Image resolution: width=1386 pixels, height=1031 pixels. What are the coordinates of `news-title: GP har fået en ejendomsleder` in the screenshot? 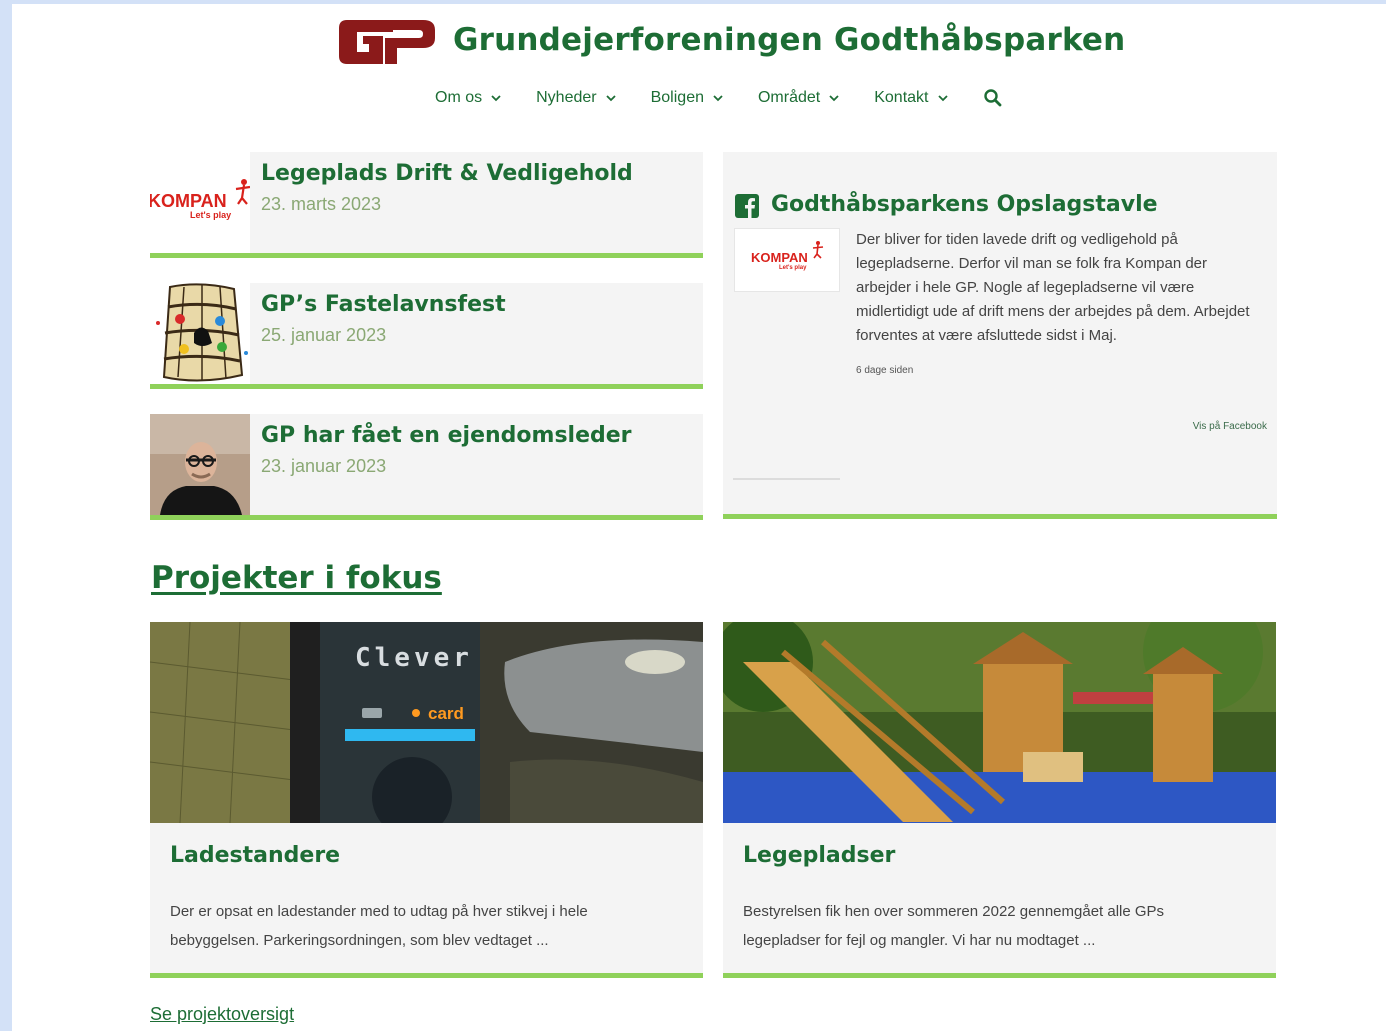 It's located at (446, 435).